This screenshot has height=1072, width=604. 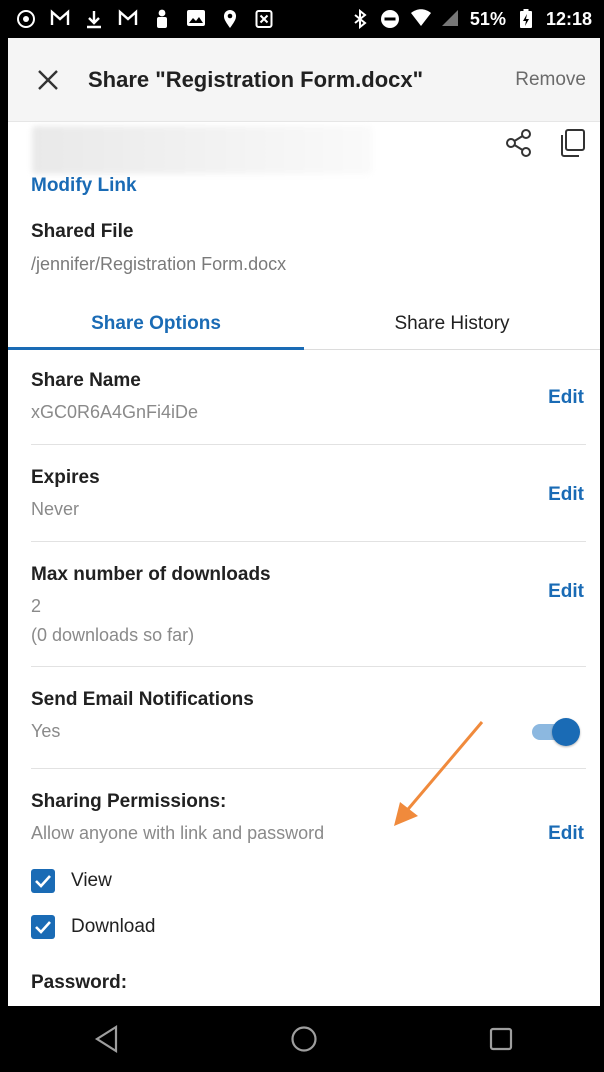 I want to click on share-name-value: xGC0R6A4GnFi4iDe, so click(x=115, y=412).